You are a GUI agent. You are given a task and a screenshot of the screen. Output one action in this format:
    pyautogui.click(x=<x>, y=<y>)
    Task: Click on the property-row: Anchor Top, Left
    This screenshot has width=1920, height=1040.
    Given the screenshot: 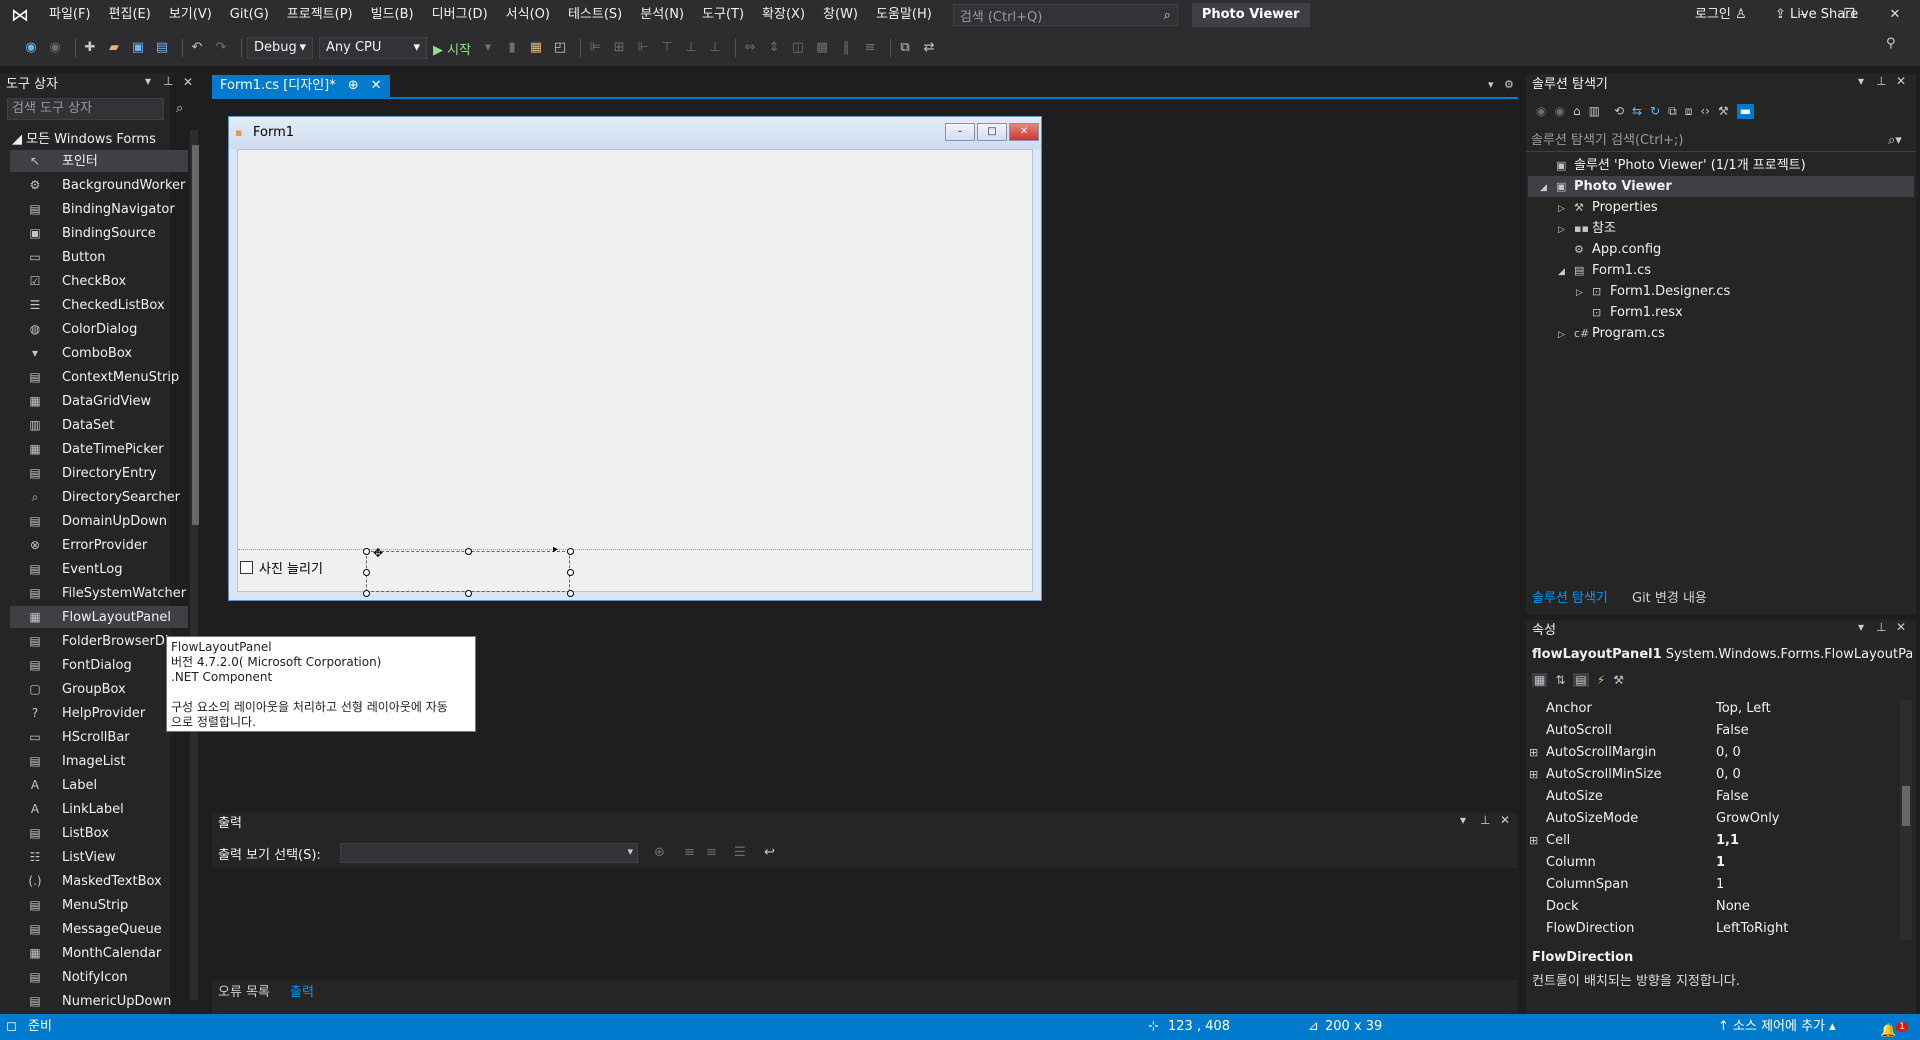 What is the action you would take?
    pyautogui.click(x=1709, y=709)
    